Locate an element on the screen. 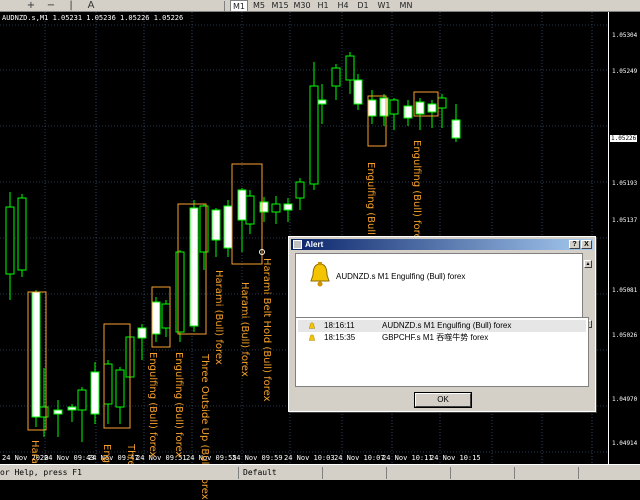 The height and width of the screenshot is (500, 640). alert-row-message: AUDNZD.s M1 Engulfing (Bull) forex is located at coordinates (447, 325).